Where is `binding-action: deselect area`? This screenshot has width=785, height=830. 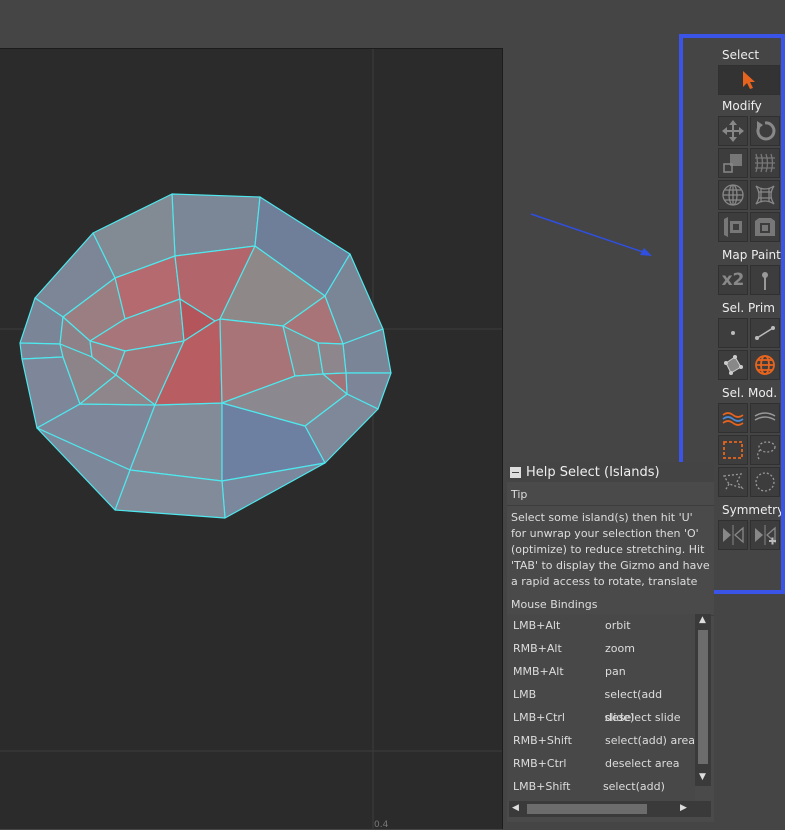 binding-action: deselect area is located at coordinates (642, 763).